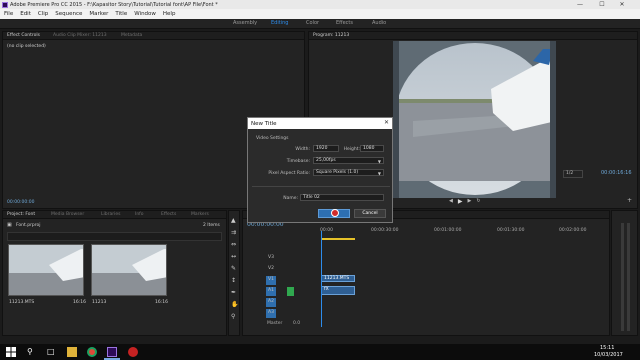 This screenshot has width=640, height=360. Describe the element at coordinates (285, 280) in the screenshot. I see `track-v1-header: V1` at that location.